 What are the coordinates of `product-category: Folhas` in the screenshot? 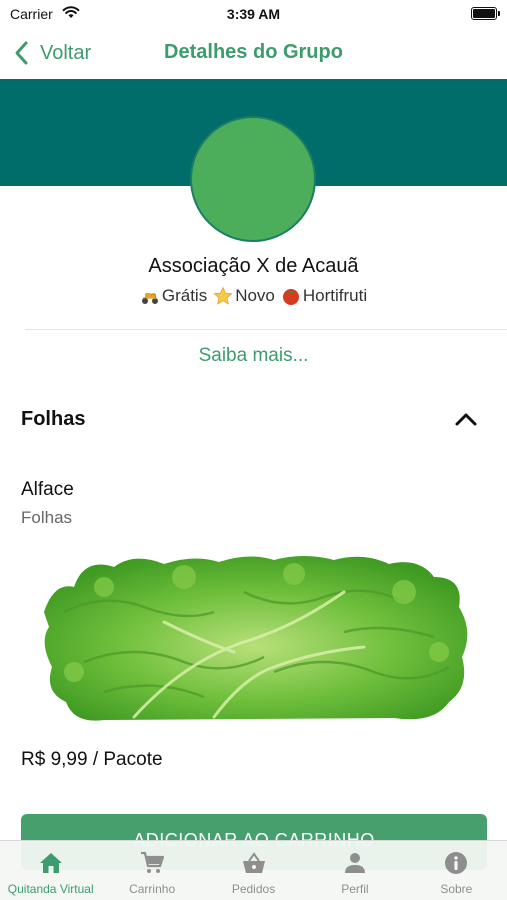 It's located at (47, 517).